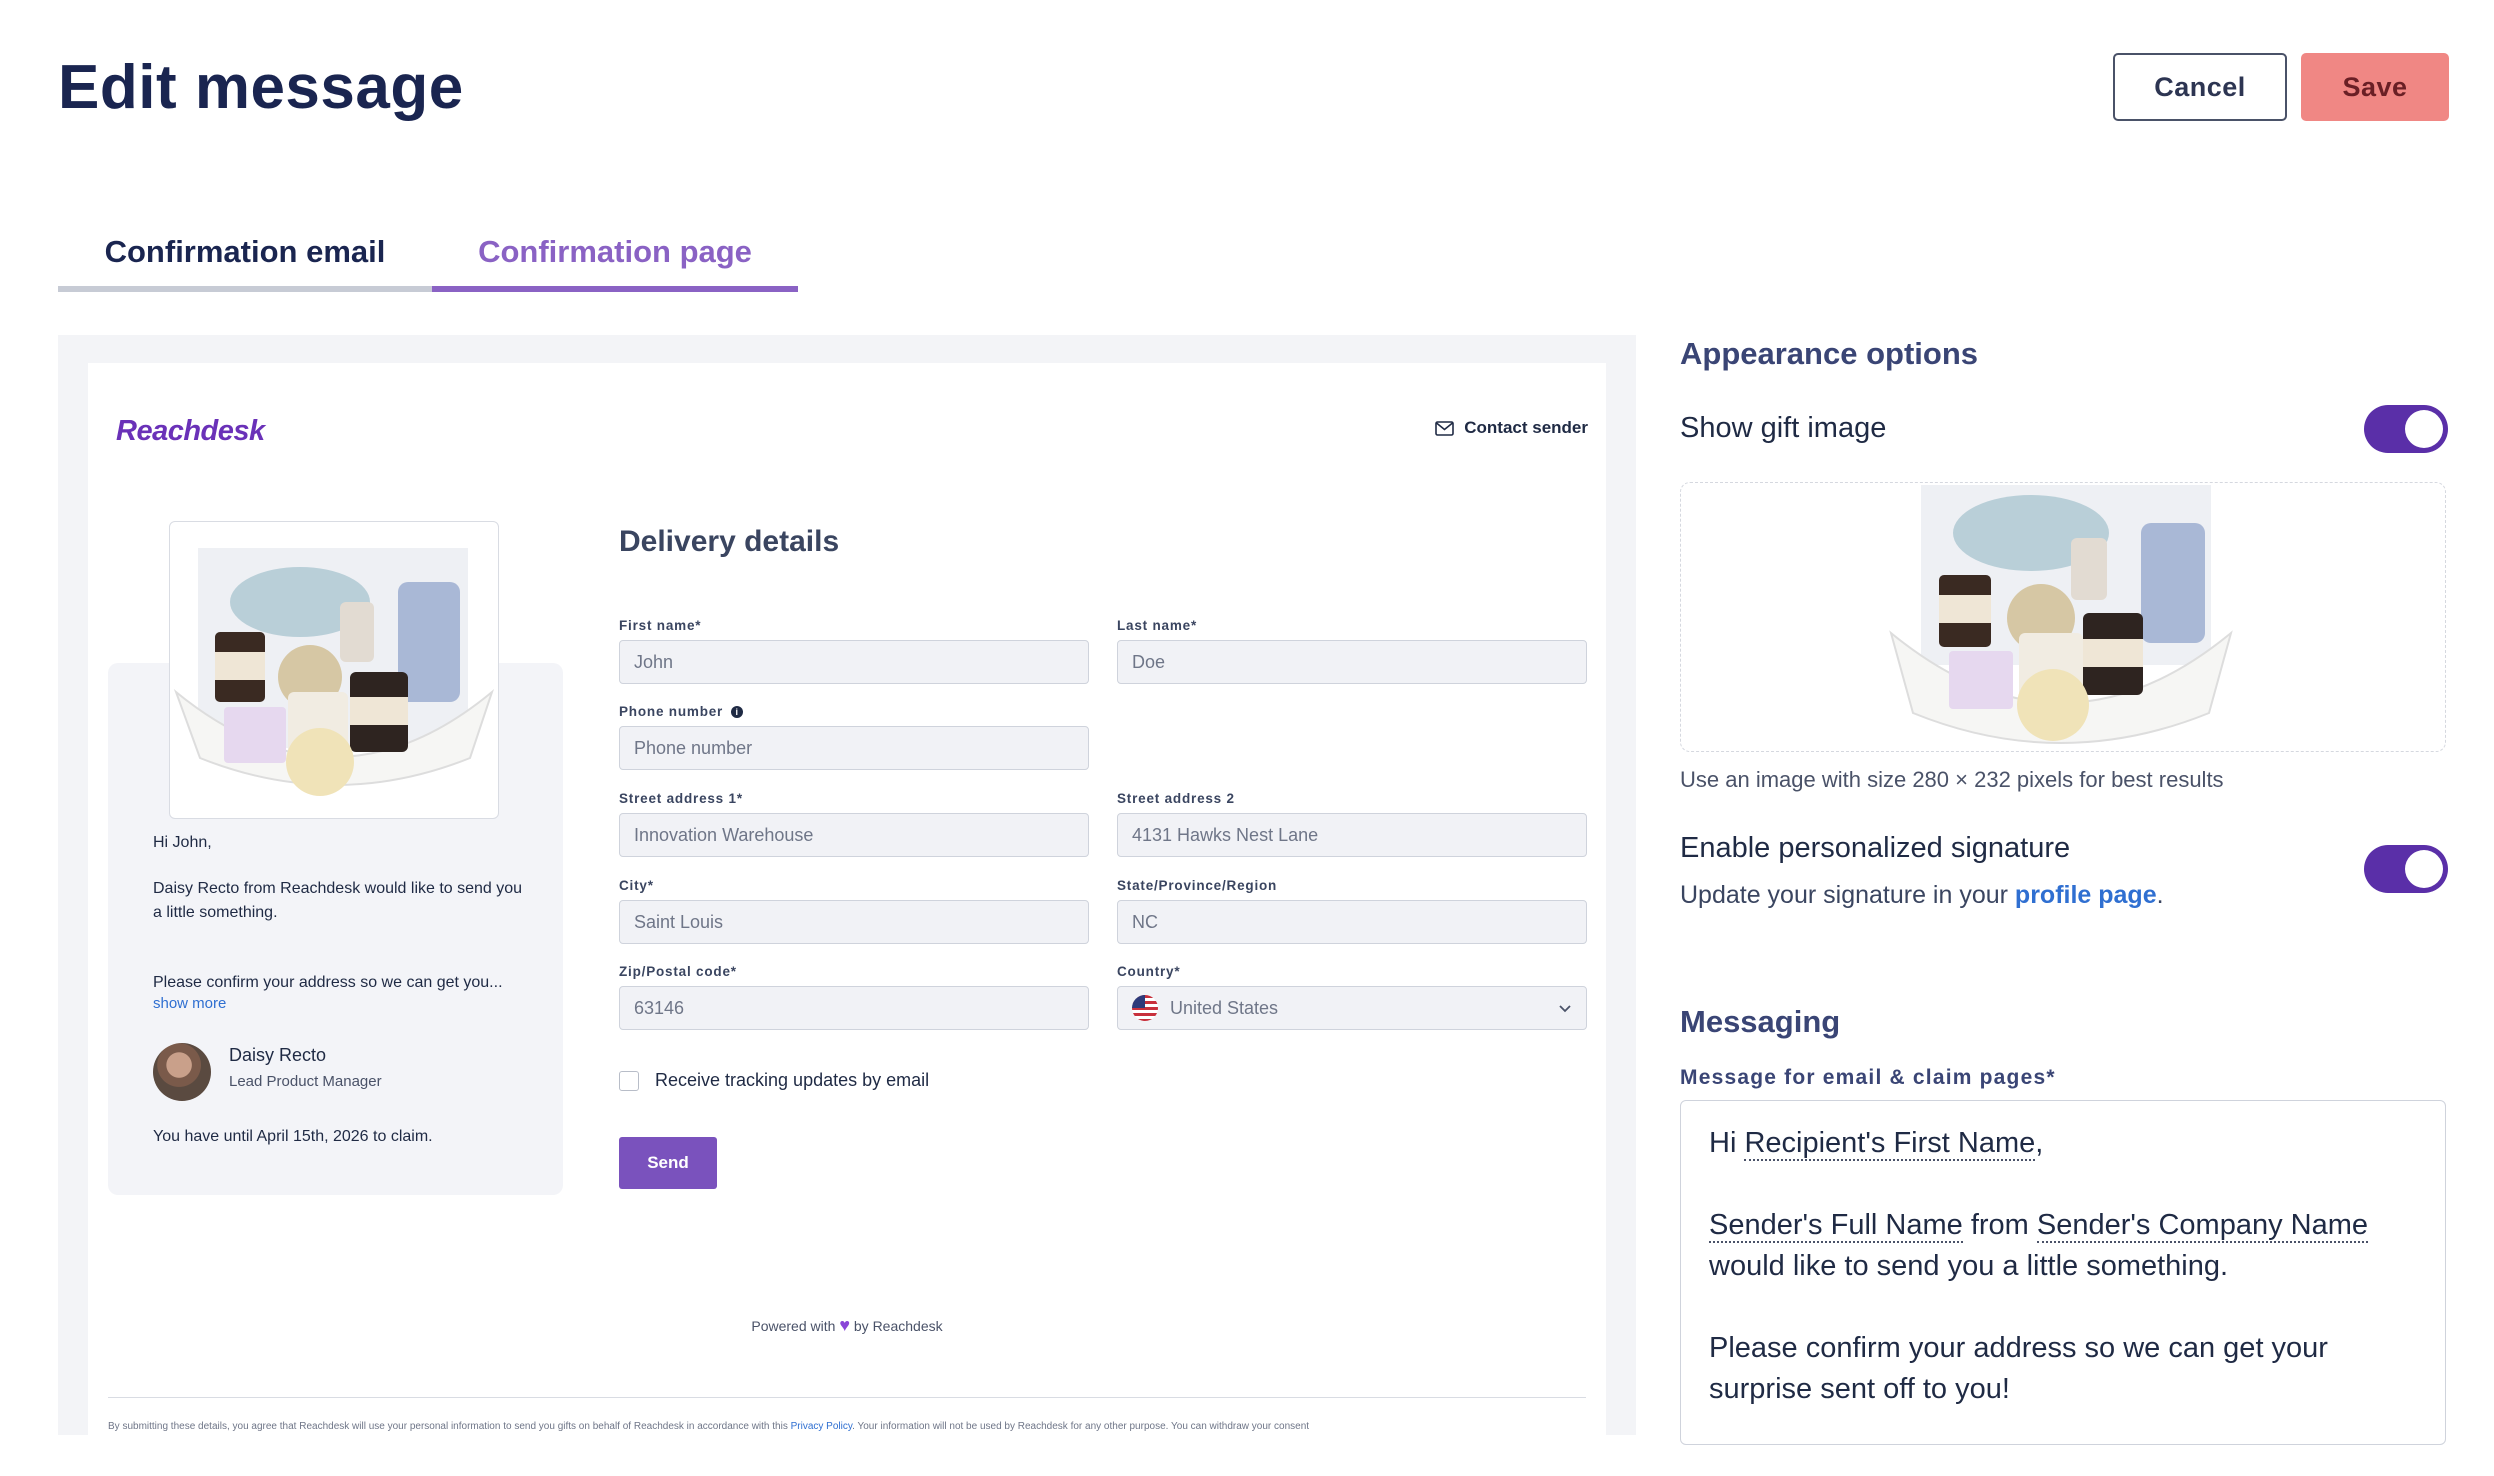 This screenshot has height=1476, width=2494. Describe the element at coordinates (1145, 1008) in the screenshot. I see `us-flag-icon` at that location.